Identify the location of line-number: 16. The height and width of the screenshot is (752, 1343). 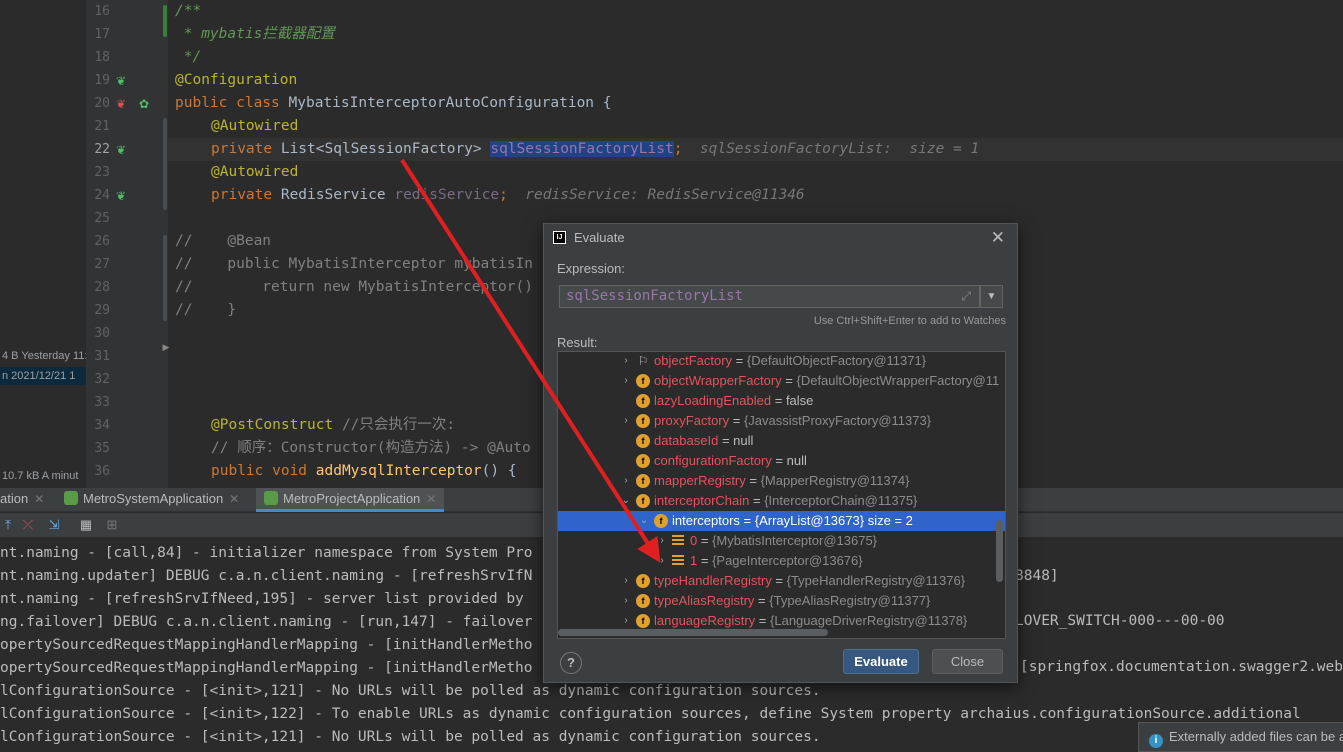
(98, 11).